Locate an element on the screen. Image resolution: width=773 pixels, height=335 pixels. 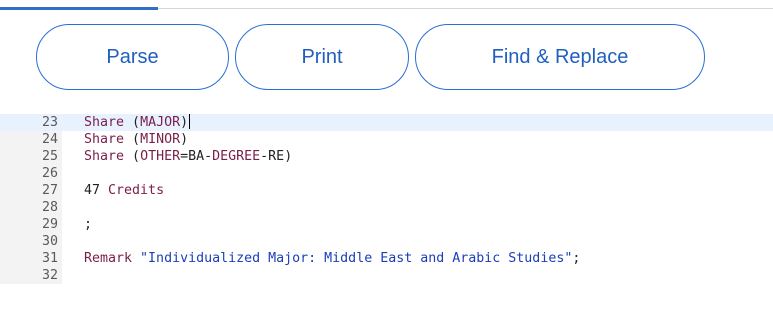
code-text: 47 Credits is located at coordinates (124, 190).